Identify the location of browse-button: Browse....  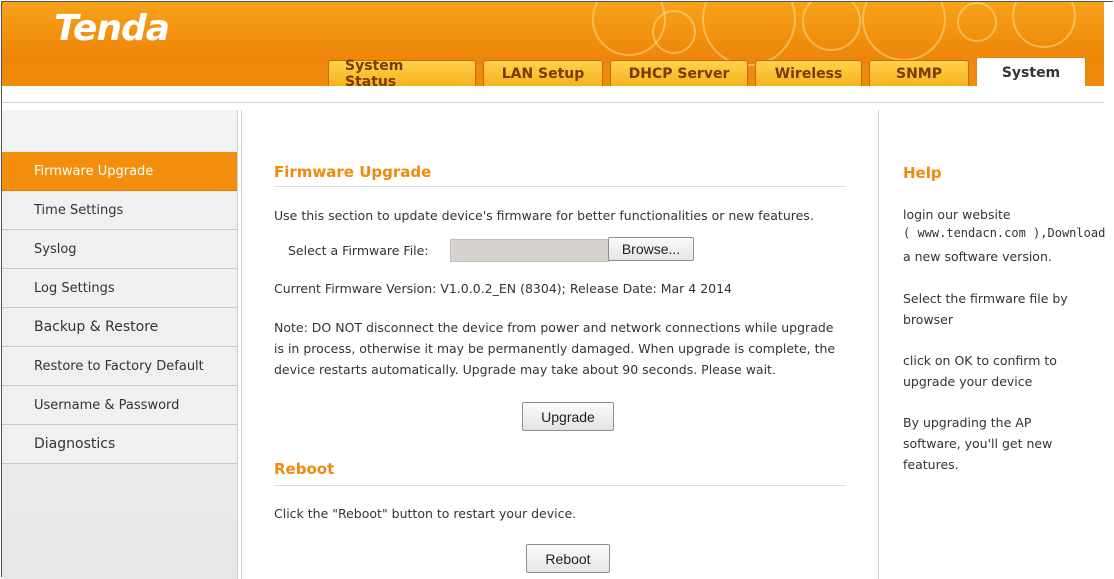
(651, 249).